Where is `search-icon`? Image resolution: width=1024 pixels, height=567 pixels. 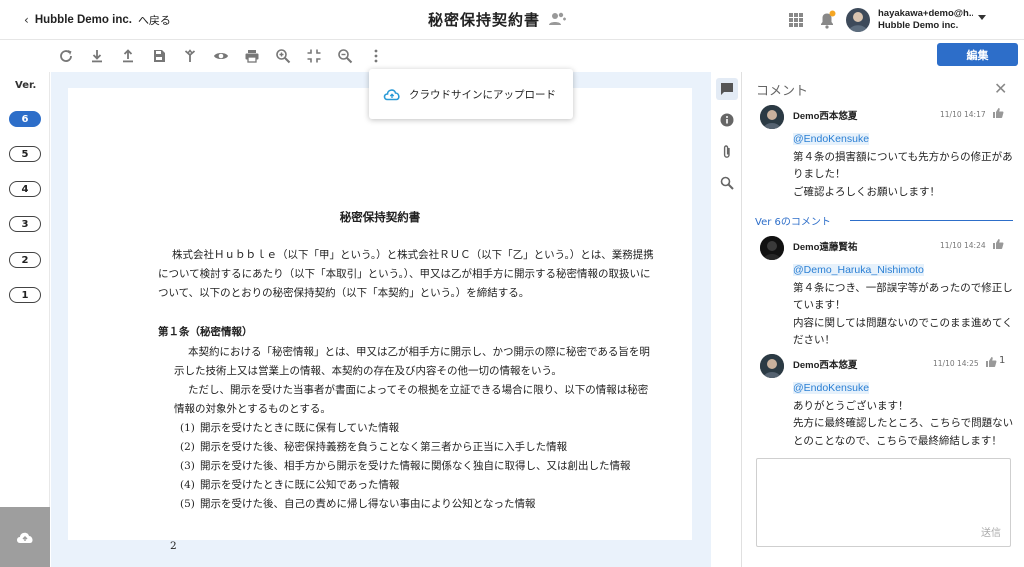
search-icon is located at coordinates (727, 183).